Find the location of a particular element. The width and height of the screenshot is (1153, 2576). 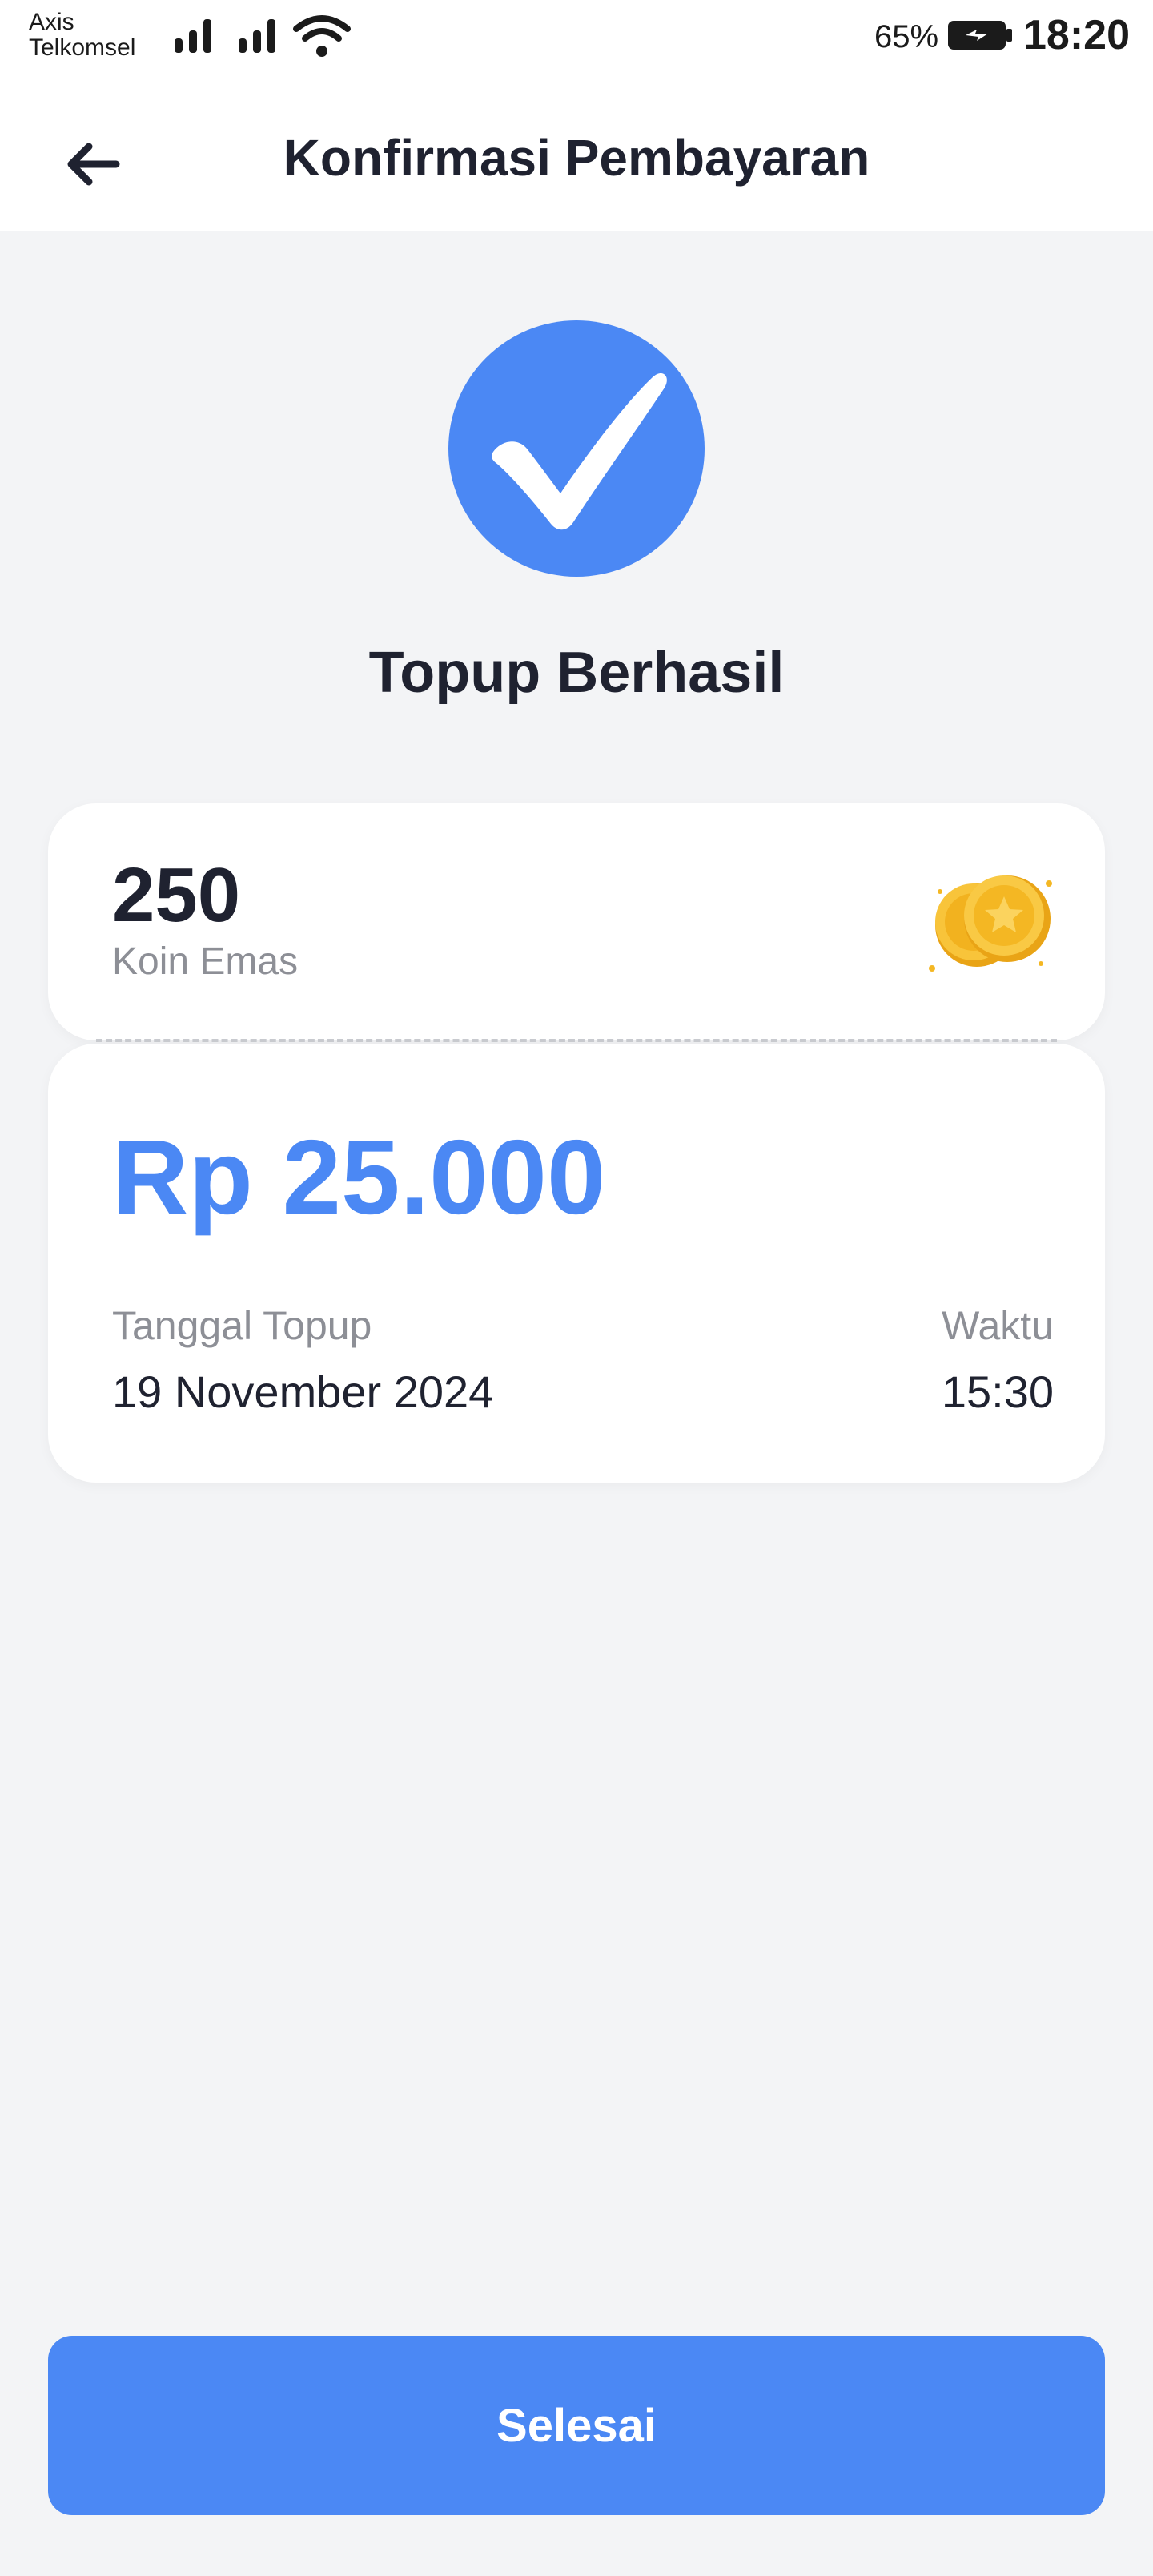

topup-time-value: 15:30 is located at coordinates (998, 1391).